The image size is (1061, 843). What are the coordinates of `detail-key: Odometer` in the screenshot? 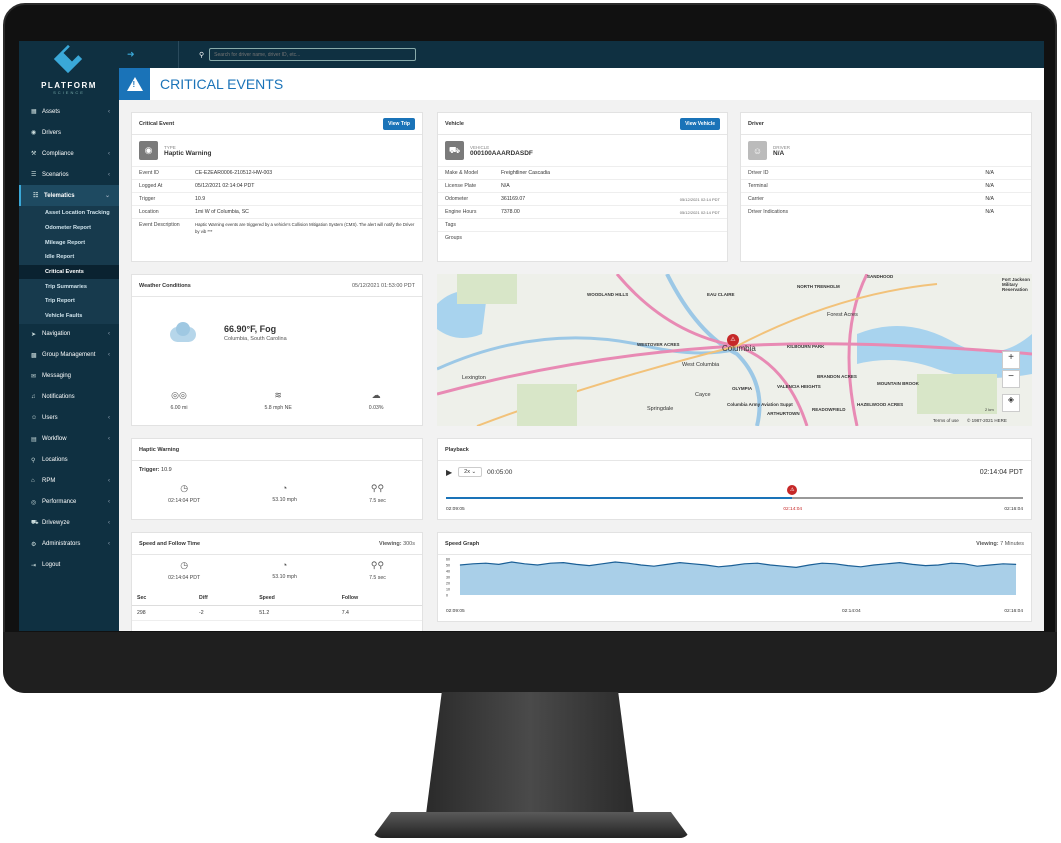 It's located at (457, 199).